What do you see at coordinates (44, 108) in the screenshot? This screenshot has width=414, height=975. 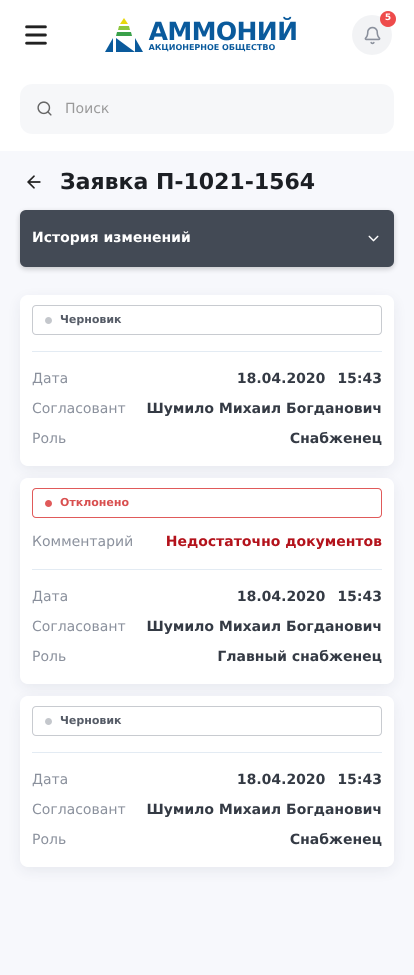 I see `search-icon` at bounding box center [44, 108].